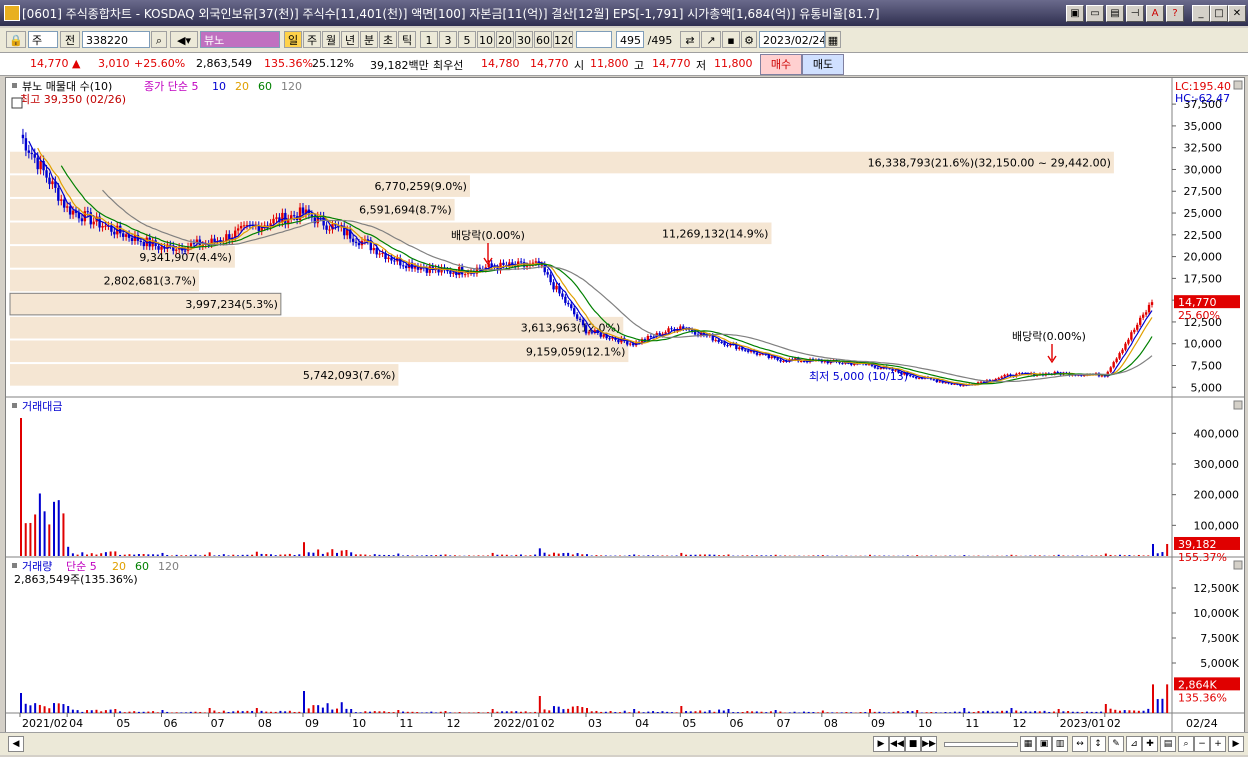 This screenshot has height=757, width=1248. Describe the element at coordinates (1080, 744) in the screenshot. I see `arrows-h-icon: ↔` at that location.